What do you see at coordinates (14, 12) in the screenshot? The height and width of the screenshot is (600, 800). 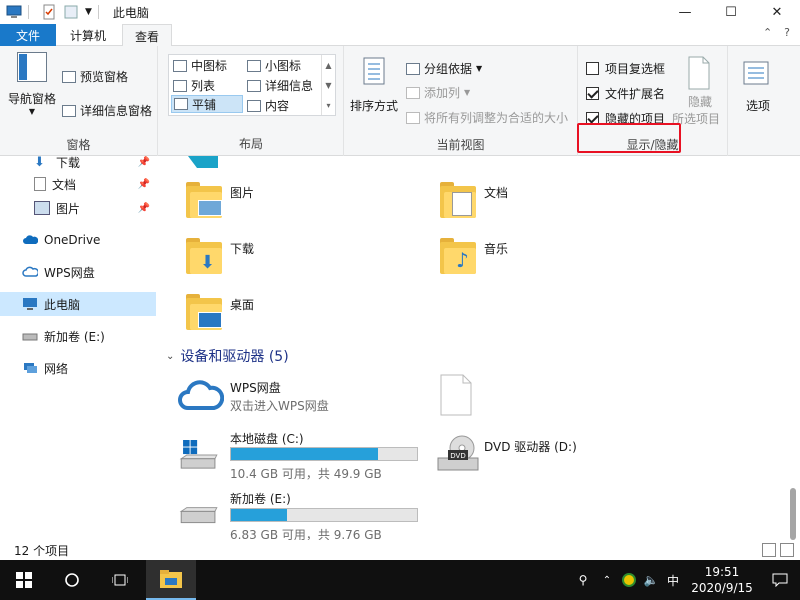 I see `computer-icon` at bounding box center [14, 12].